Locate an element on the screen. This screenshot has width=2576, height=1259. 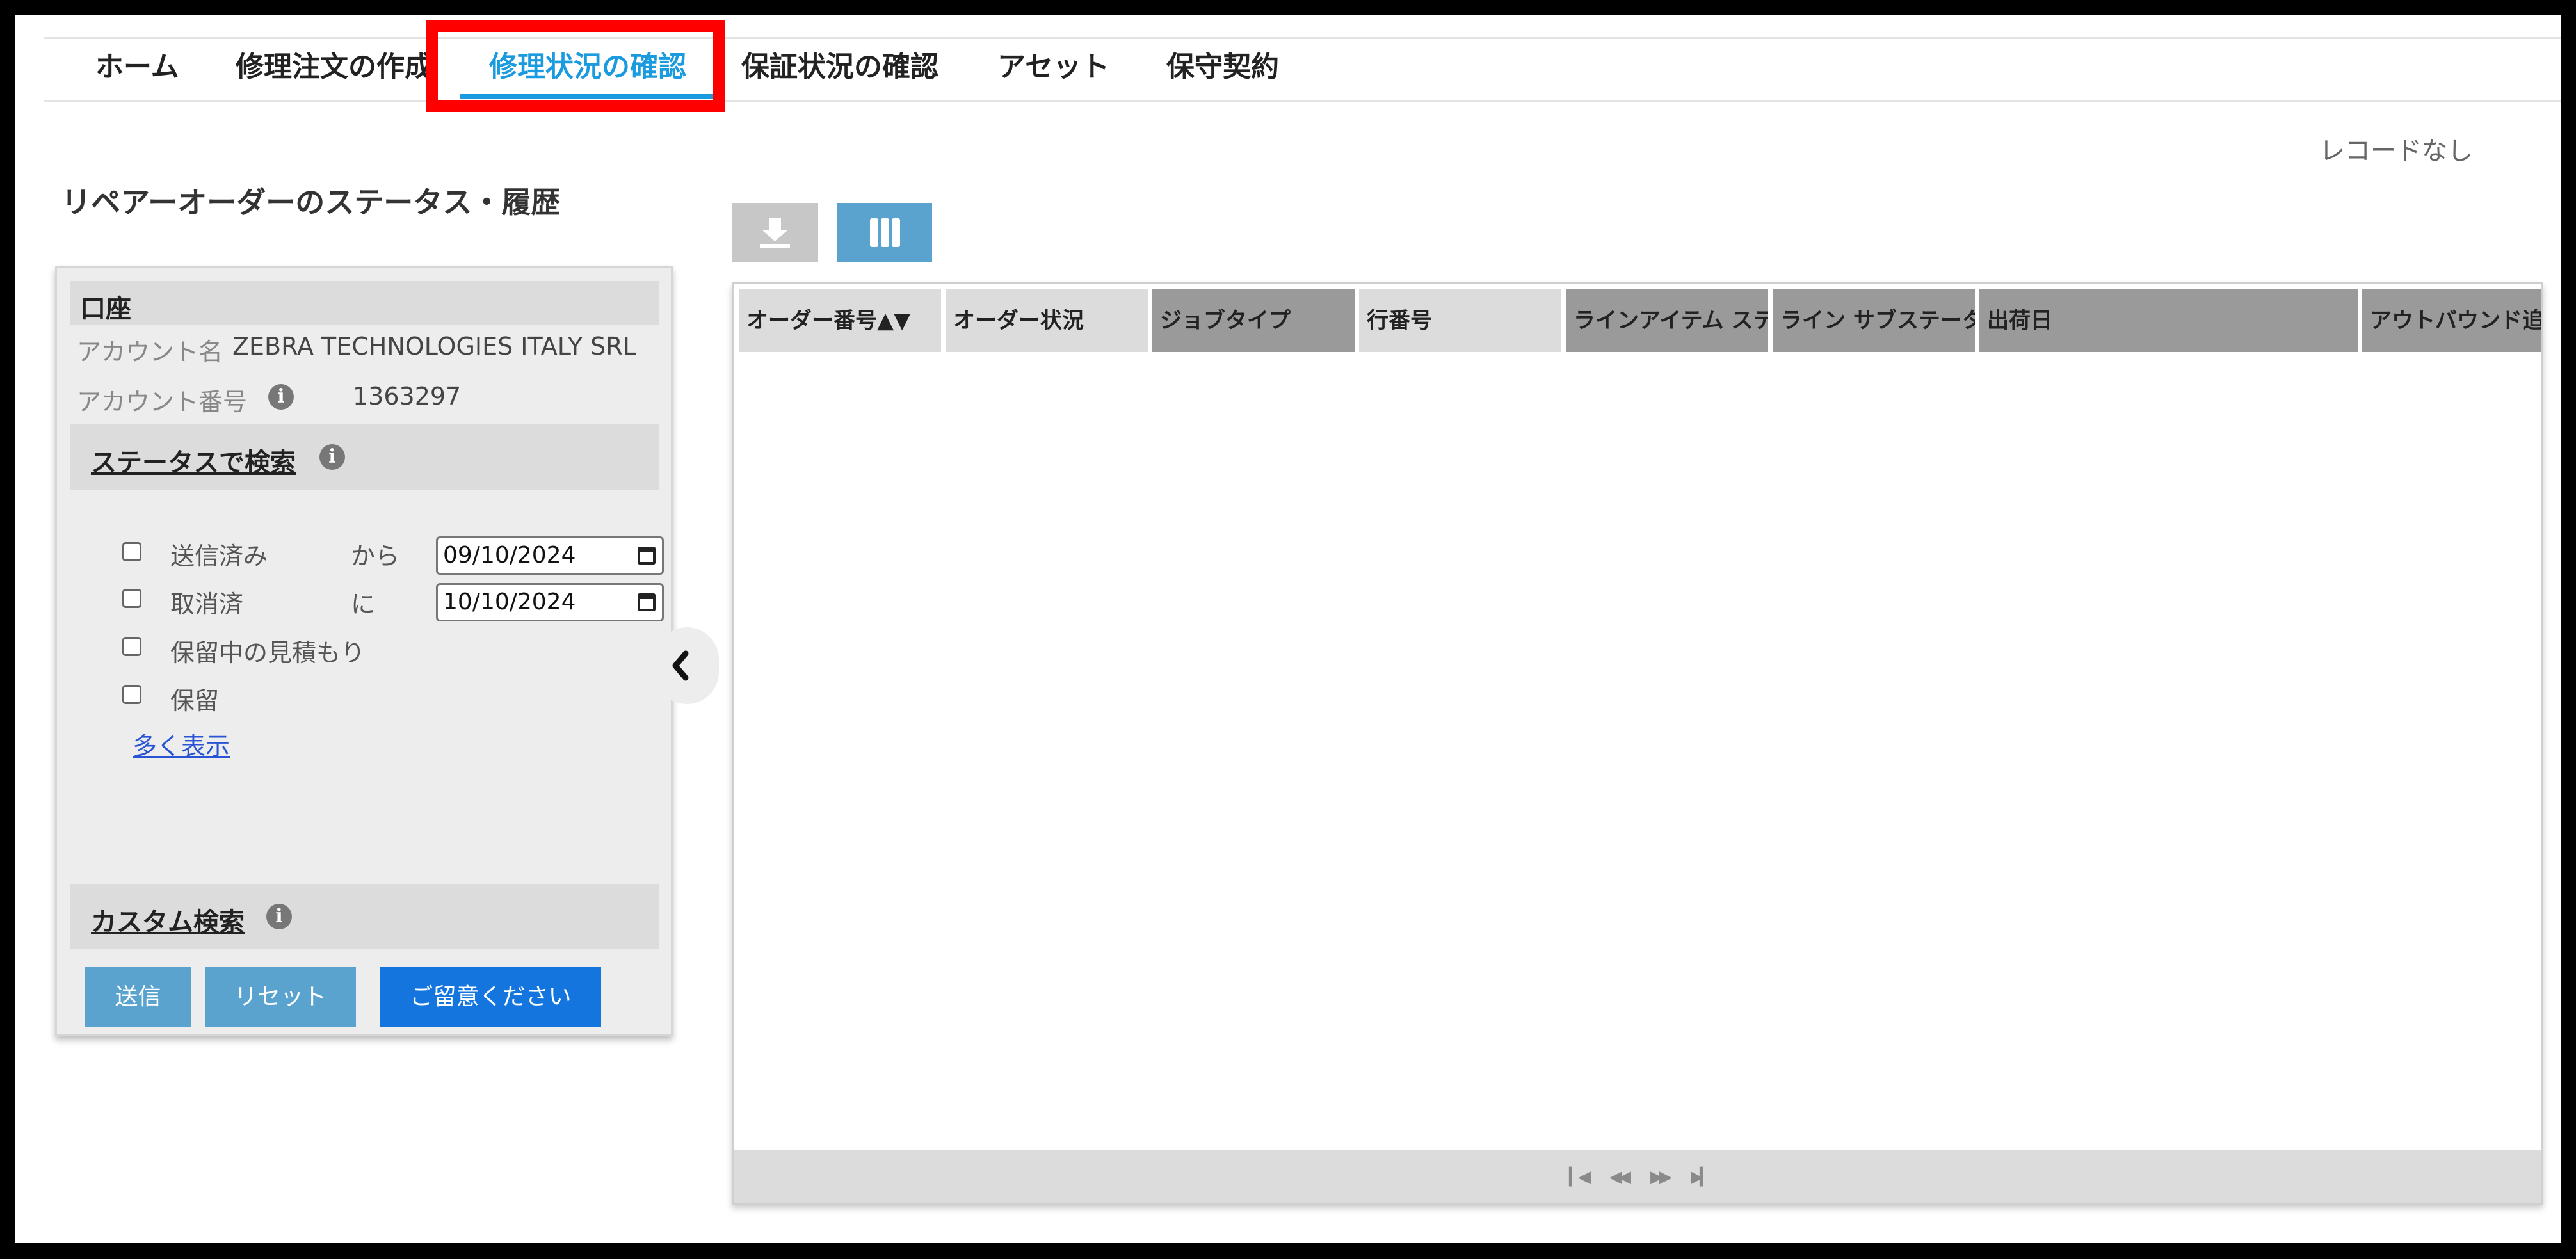
top-divider is located at coordinates (1302, 38).